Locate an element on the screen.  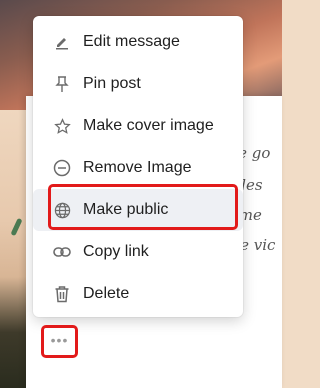
menu-item-make-cover-image: Make cover image is located at coordinates (138, 126).